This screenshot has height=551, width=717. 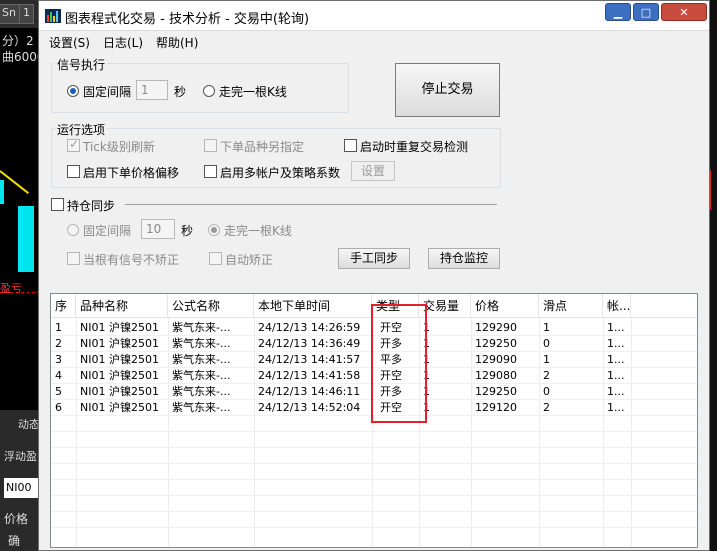 I want to click on cell-index: 5, so click(x=58, y=391).